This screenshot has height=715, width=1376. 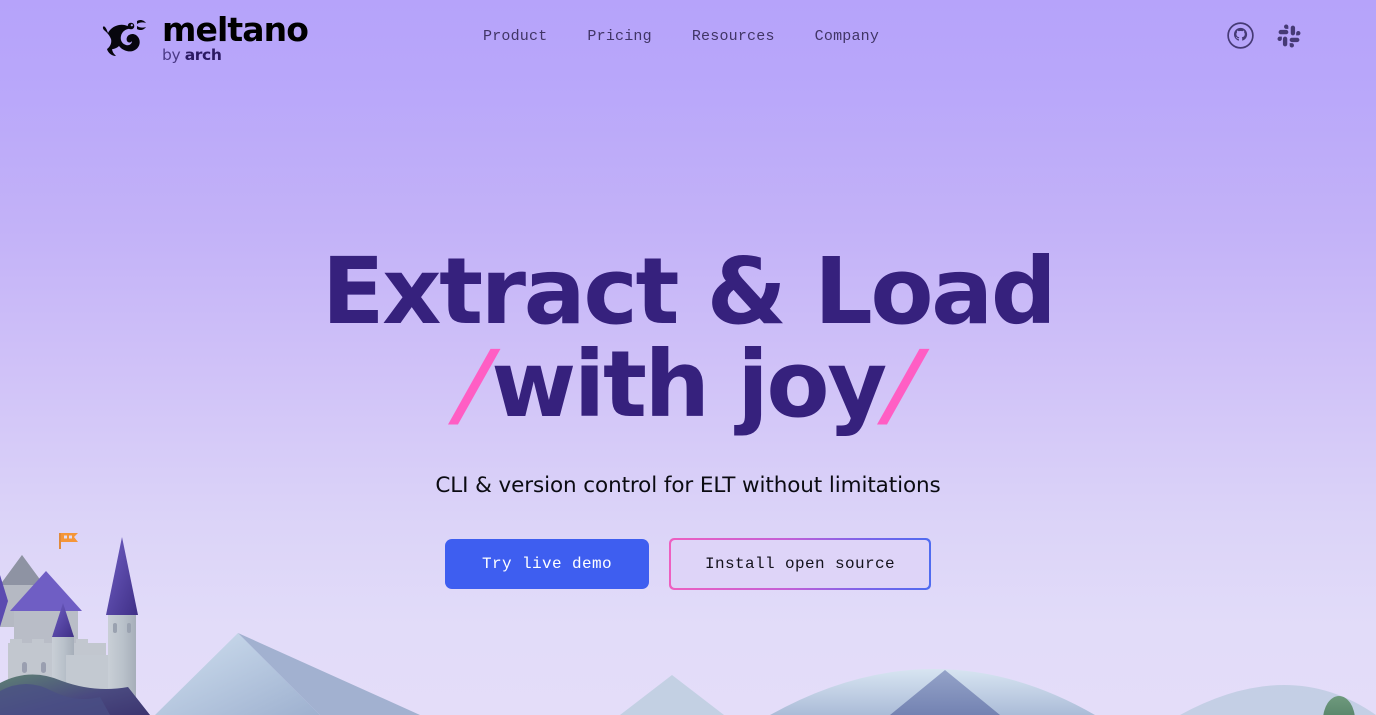 I want to click on hero-cta-row: Try live demo Install open source, so click(x=688, y=564).